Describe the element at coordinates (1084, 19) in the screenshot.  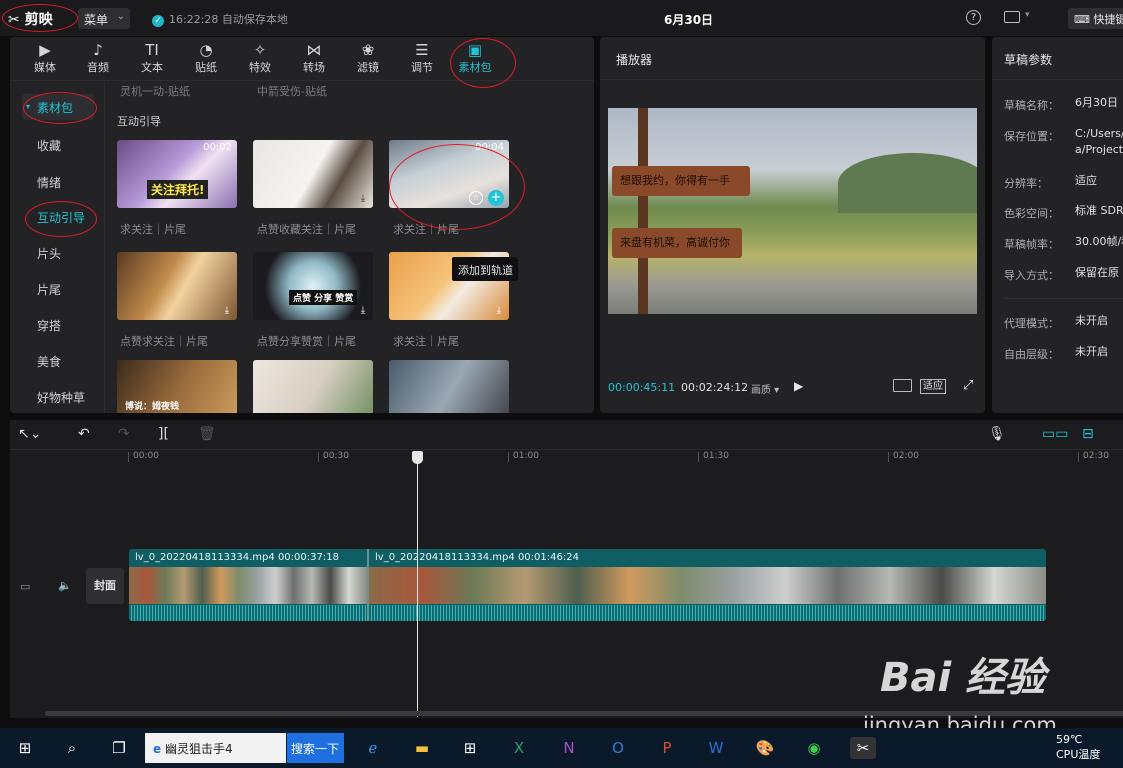
I see `keyboard-icon: ⌨` at that location.